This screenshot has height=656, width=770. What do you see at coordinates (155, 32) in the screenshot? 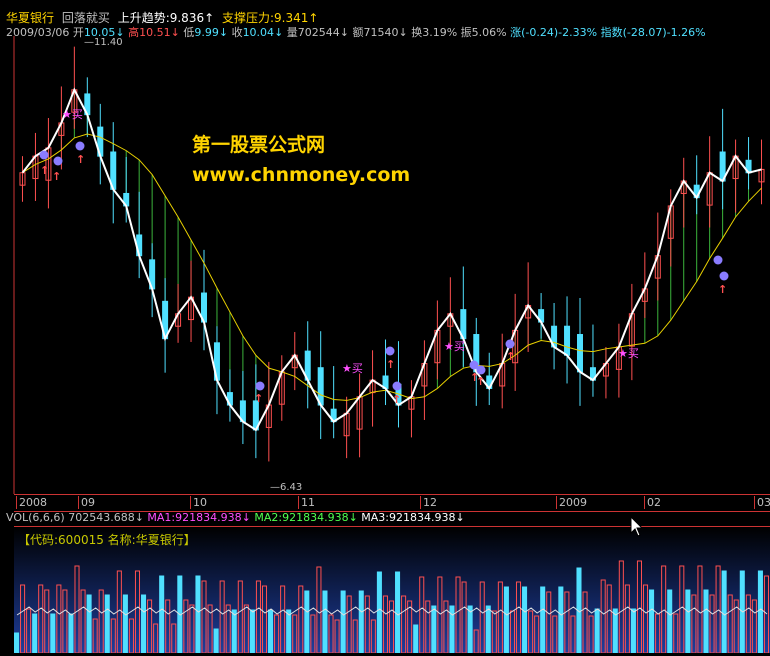
I see `high-value: 10.51` at bounding box center [155, 32].